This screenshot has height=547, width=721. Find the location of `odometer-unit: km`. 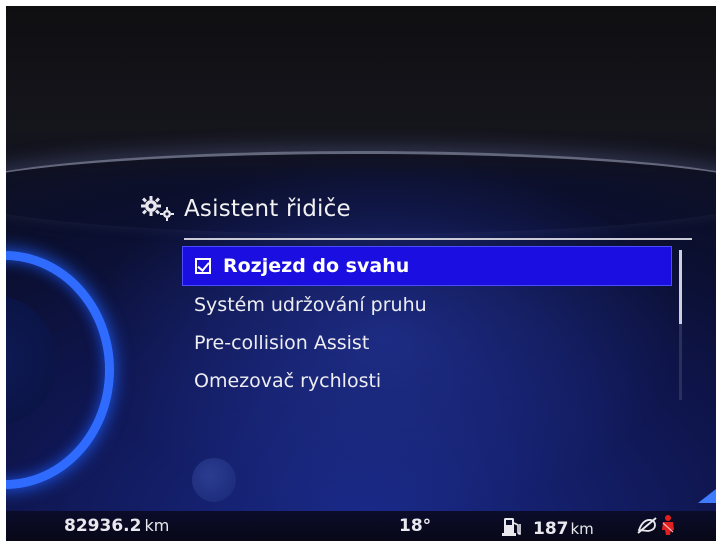

odometer-unit: km is located at coordinates (157, 525).